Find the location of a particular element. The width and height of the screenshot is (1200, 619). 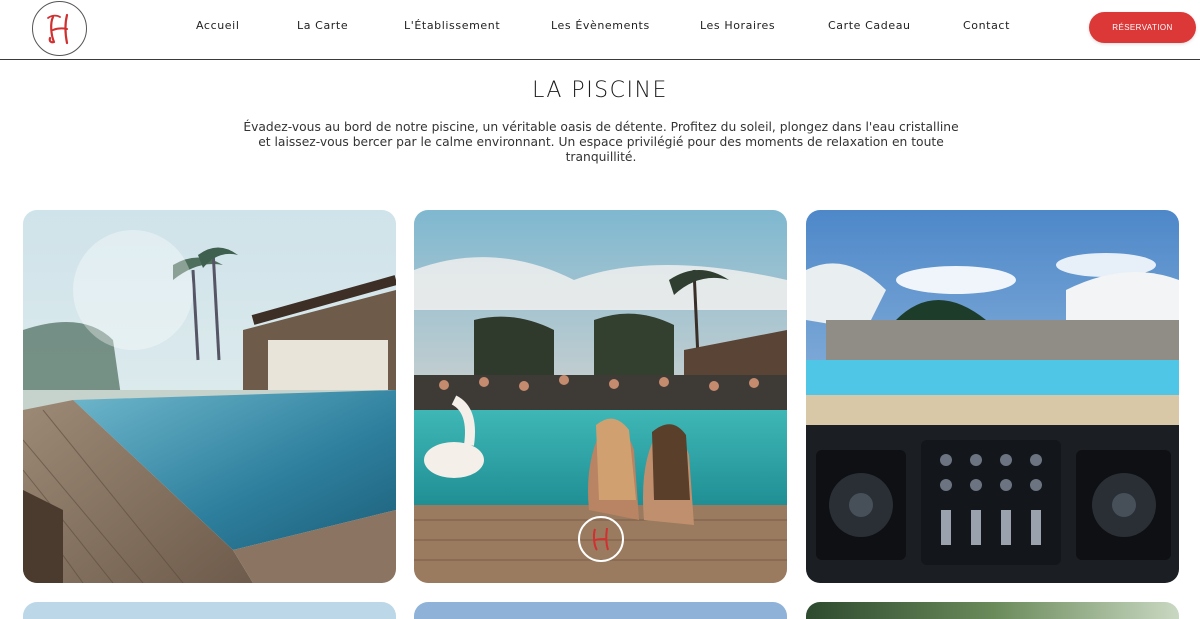

nav-contact: Contact is located at coordinates (986, 25).